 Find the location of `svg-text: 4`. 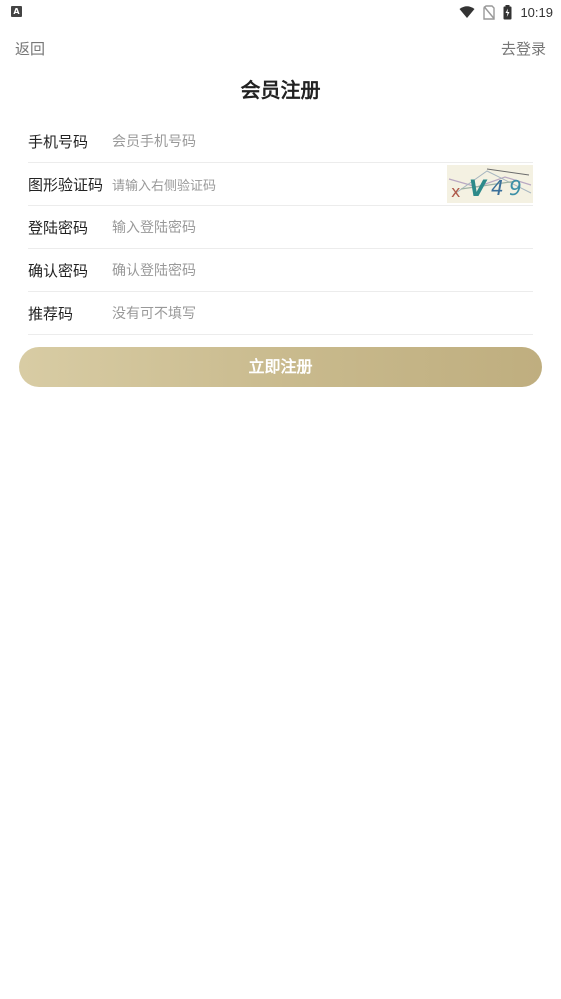

svg-text: 4 is located at coordinates (497, 188).